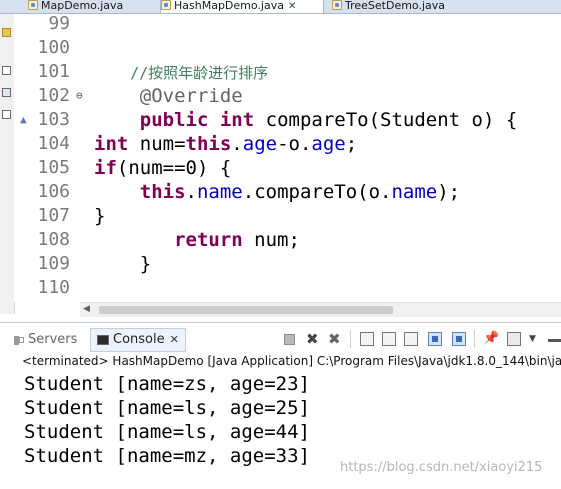 The image size is (561, 489). What do you see at coordinates (53, 191) in the screenshot?
I see `line-number: 106` at bounding box center [53, 191].